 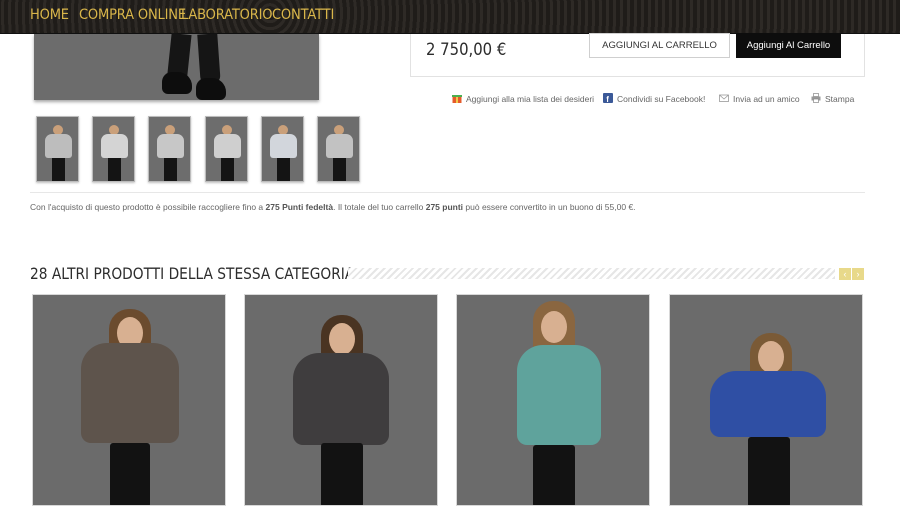 What do you see at coordinates (466, 49) in the screenshot?
I see `product-price: 2 750,00 €` at bounding box center [466, 49].